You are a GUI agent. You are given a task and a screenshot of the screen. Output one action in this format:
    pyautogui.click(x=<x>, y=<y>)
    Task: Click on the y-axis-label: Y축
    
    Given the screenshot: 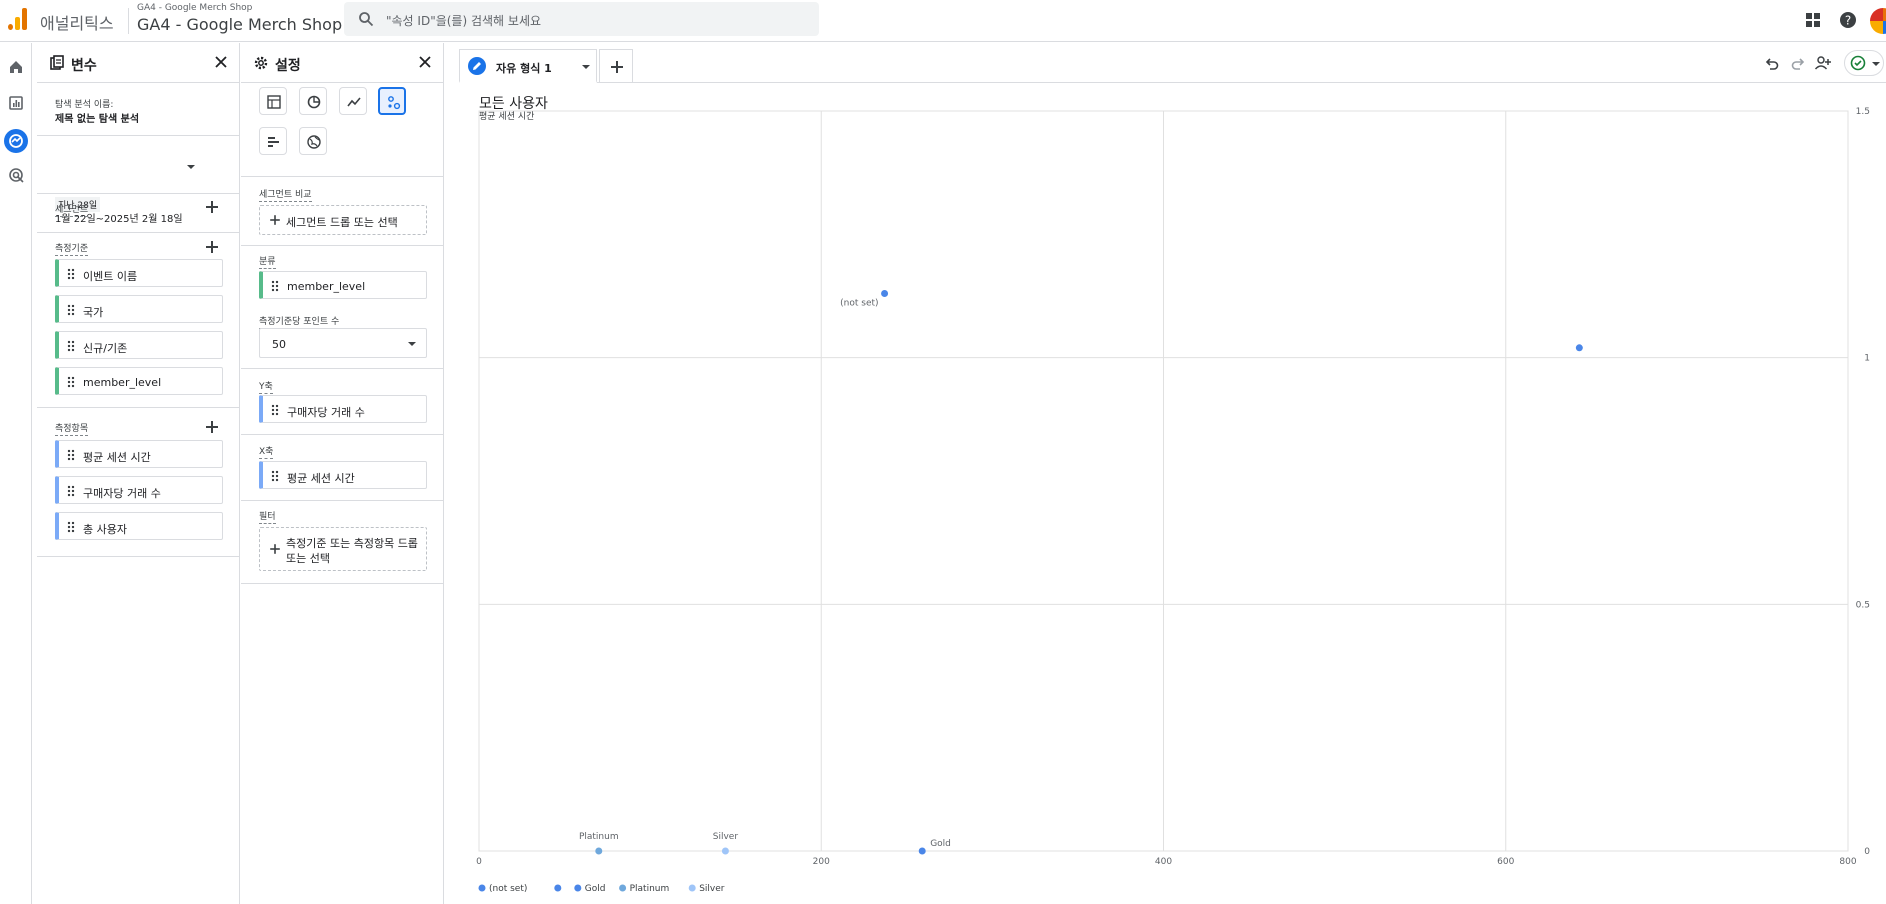 What is the action you would take?
    pyautogui.click(x=266, y=386)
    